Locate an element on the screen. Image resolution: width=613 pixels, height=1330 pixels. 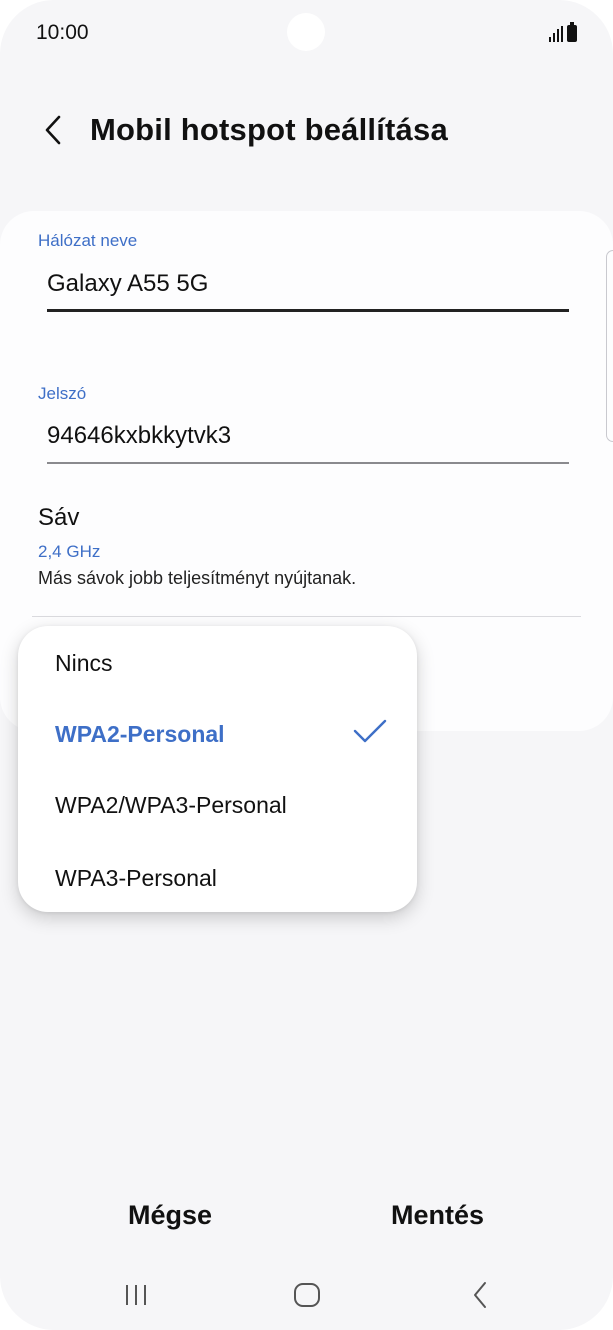
band-hint: Más sávok jobb teljesítményt nyújtanak. is located at coordinates (197, 578).